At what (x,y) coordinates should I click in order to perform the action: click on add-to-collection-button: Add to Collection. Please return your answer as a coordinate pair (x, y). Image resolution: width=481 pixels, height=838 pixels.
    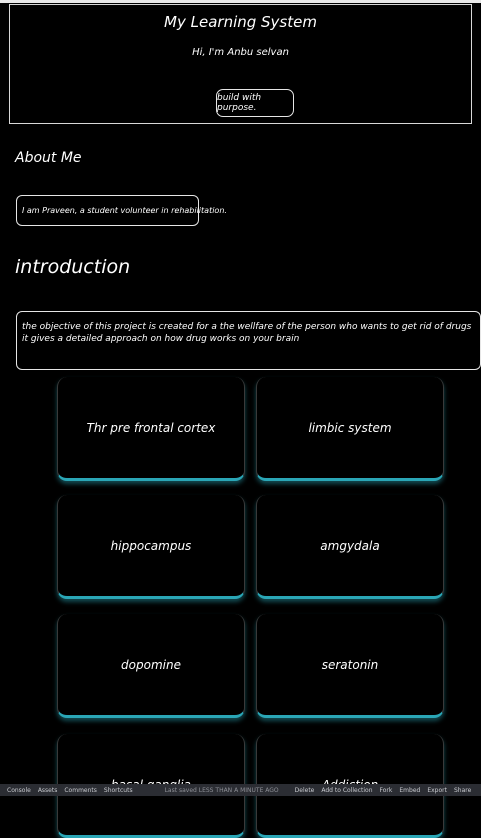
    Looking at the image, I should click on (346, 790).